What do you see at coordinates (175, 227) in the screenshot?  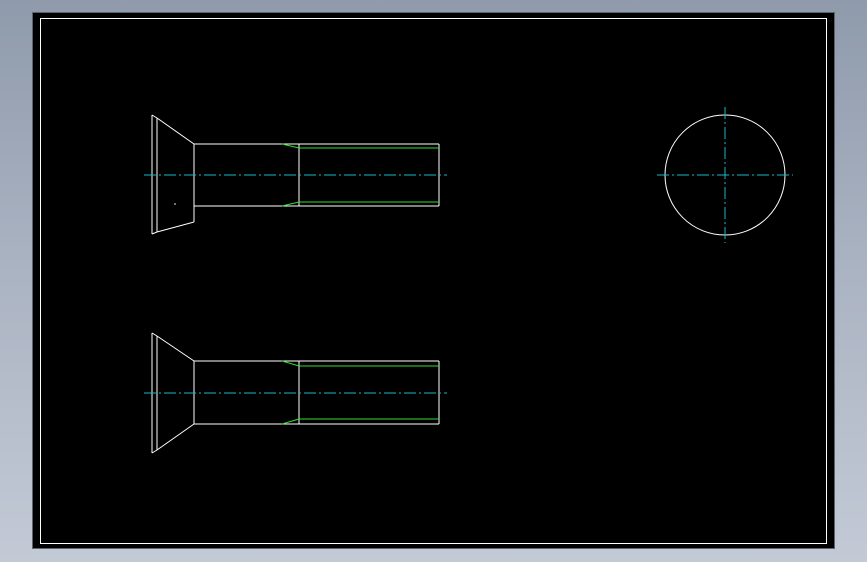 I see `top-screw-cone-lower` at bounding box center [175, 227].